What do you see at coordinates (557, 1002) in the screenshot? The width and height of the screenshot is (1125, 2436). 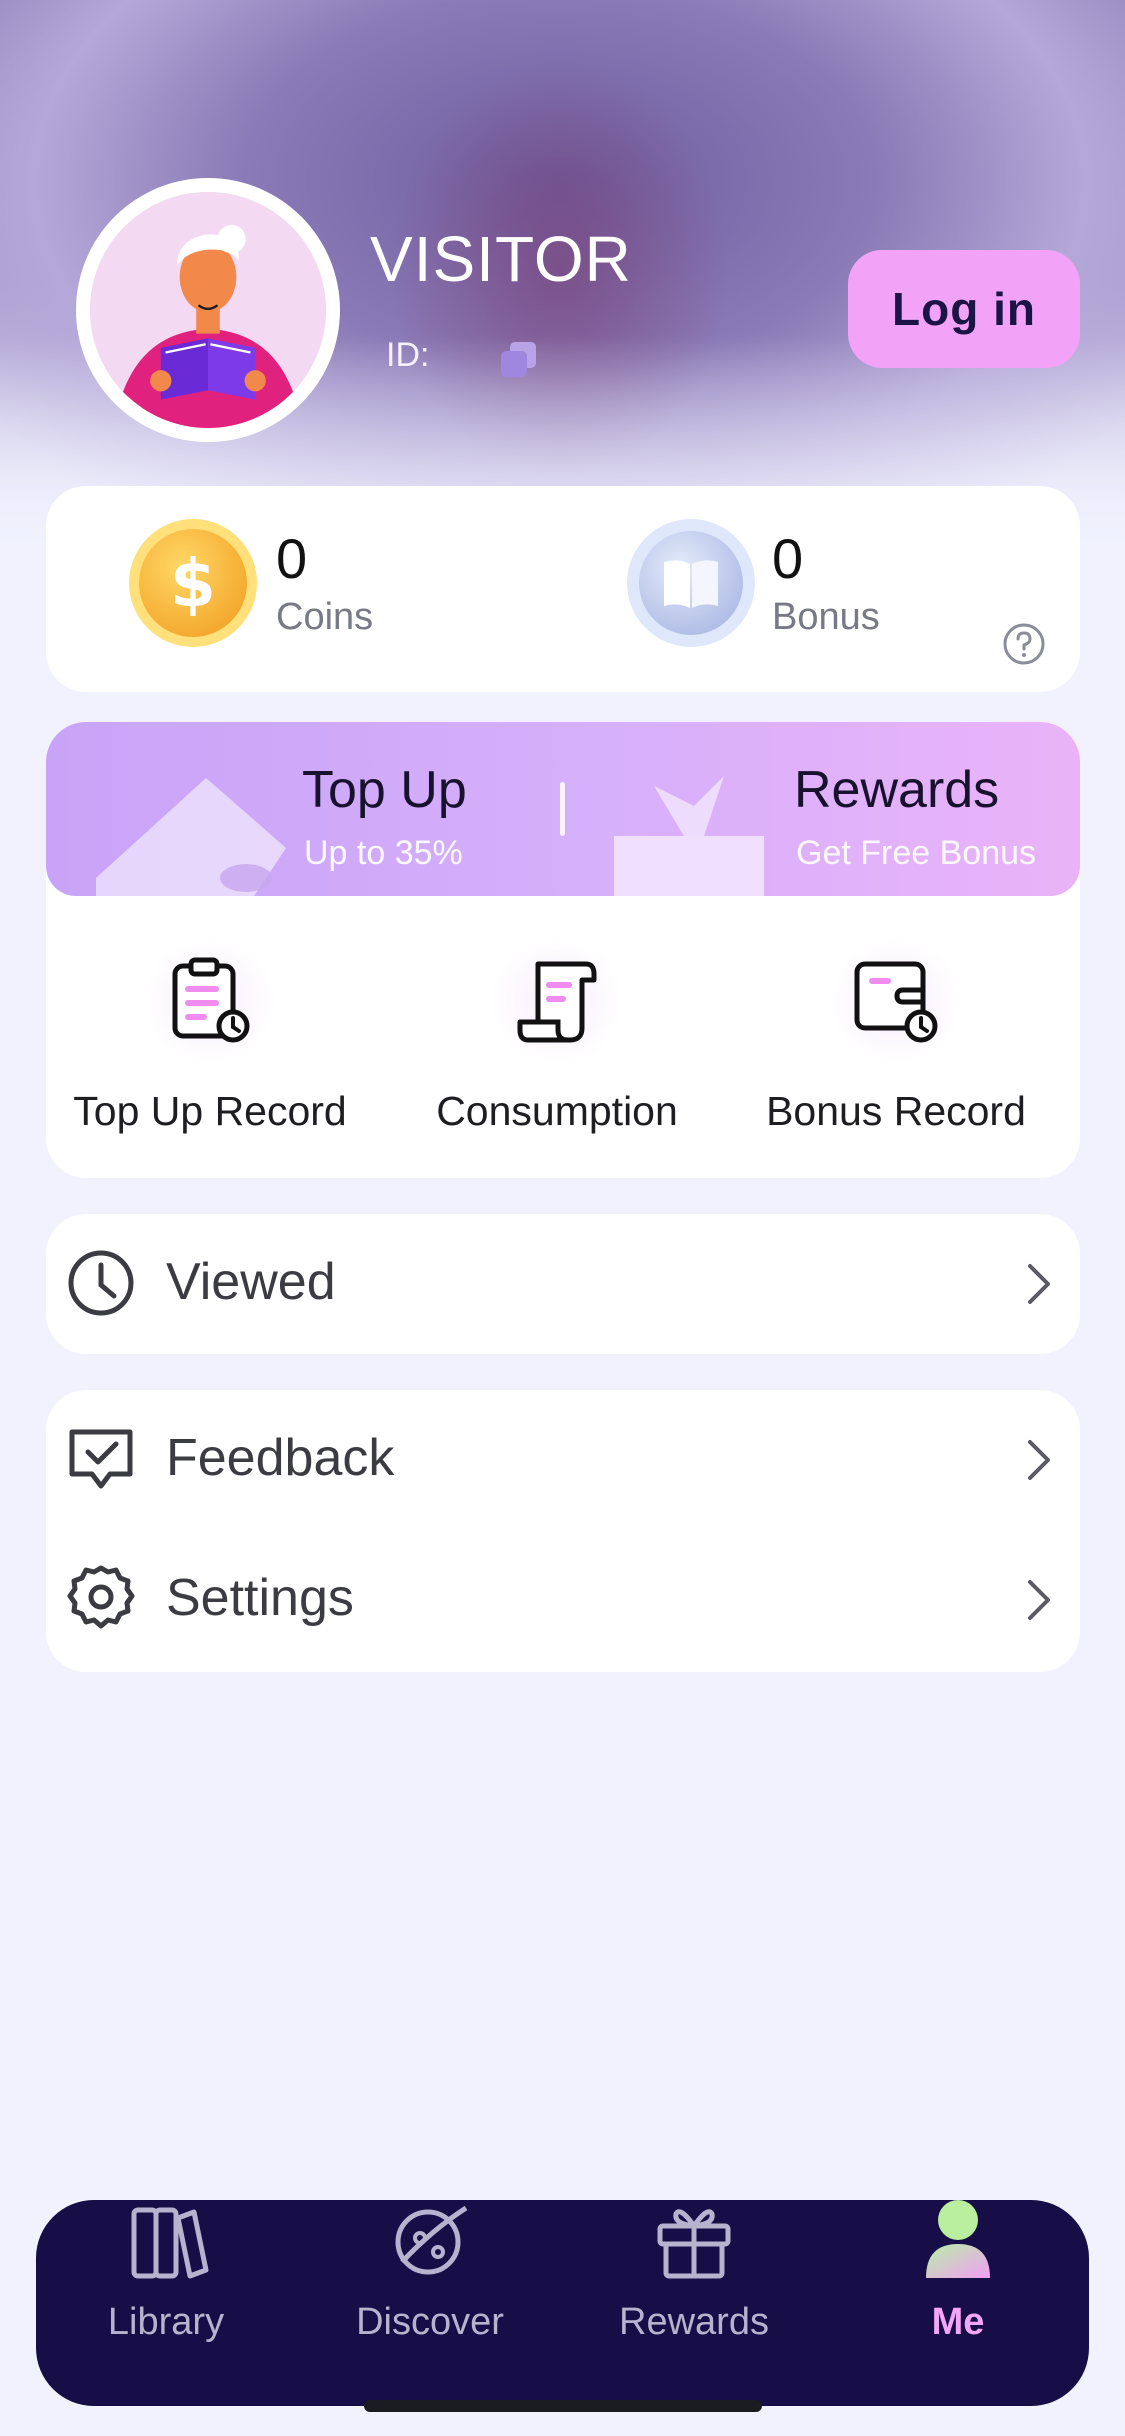 I see `scroll-icon` at bounding box center [557, 1002].